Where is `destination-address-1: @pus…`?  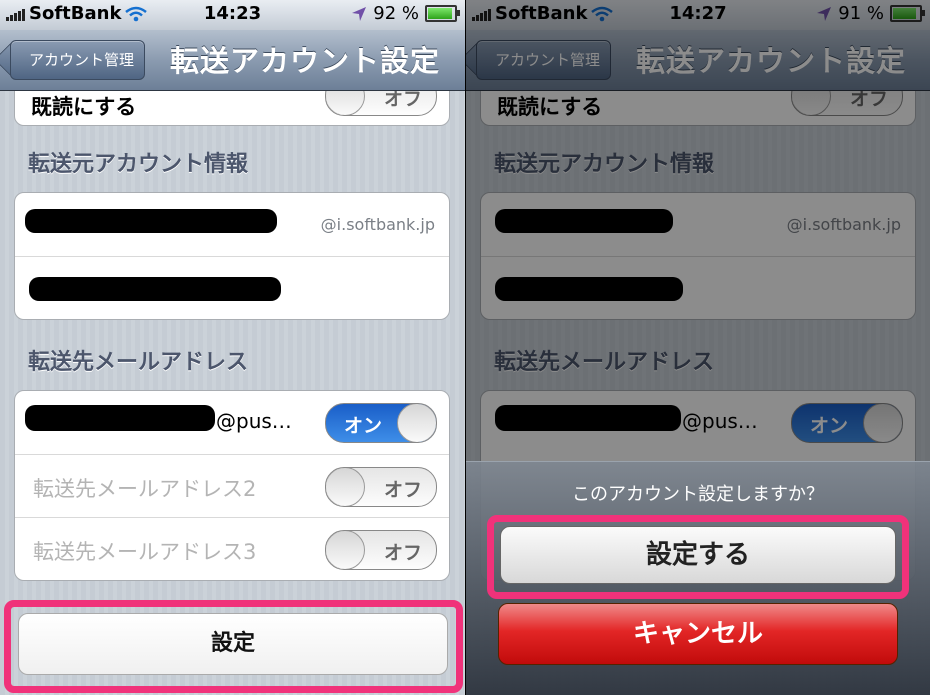 destination-address-1: @pus… is located at coordinates (254, 421).